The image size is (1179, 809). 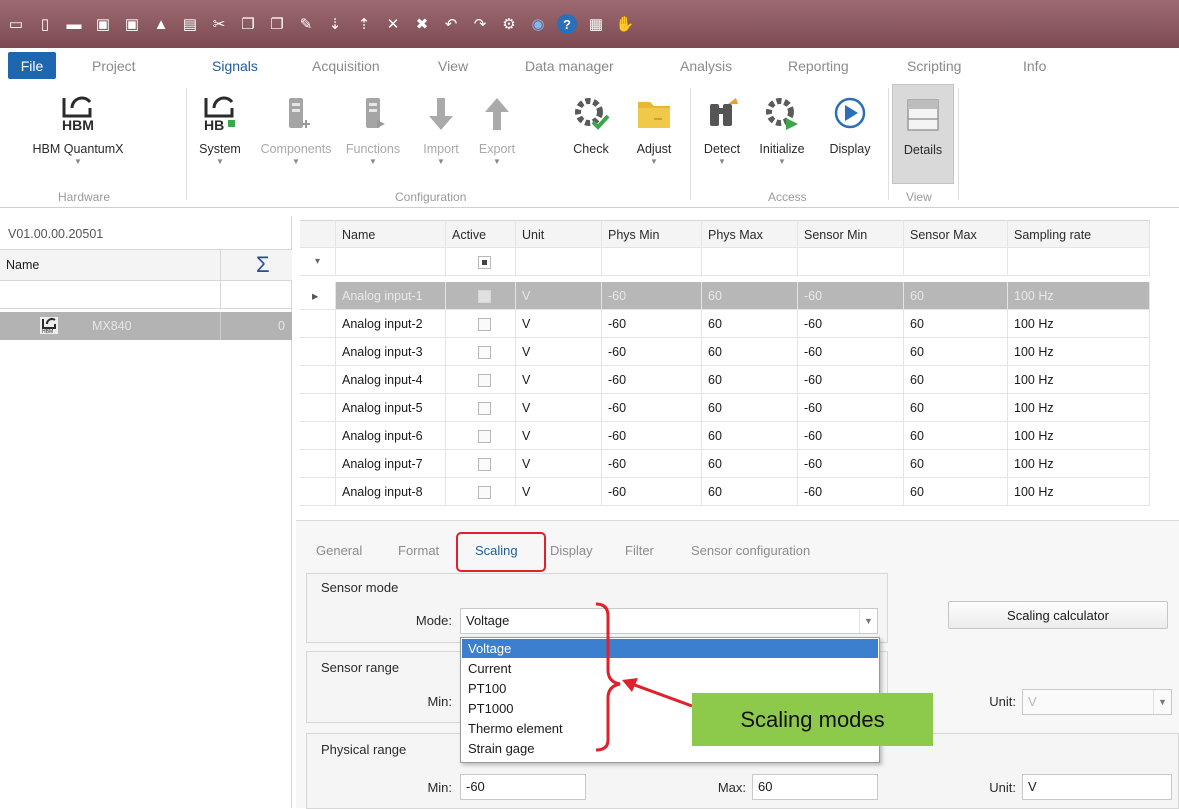 What do you see at coordinates (1079, 234) in the screenshot?
I see `column-header-sampling-rate: Sampling rate` at bounding box center [1079, 234].